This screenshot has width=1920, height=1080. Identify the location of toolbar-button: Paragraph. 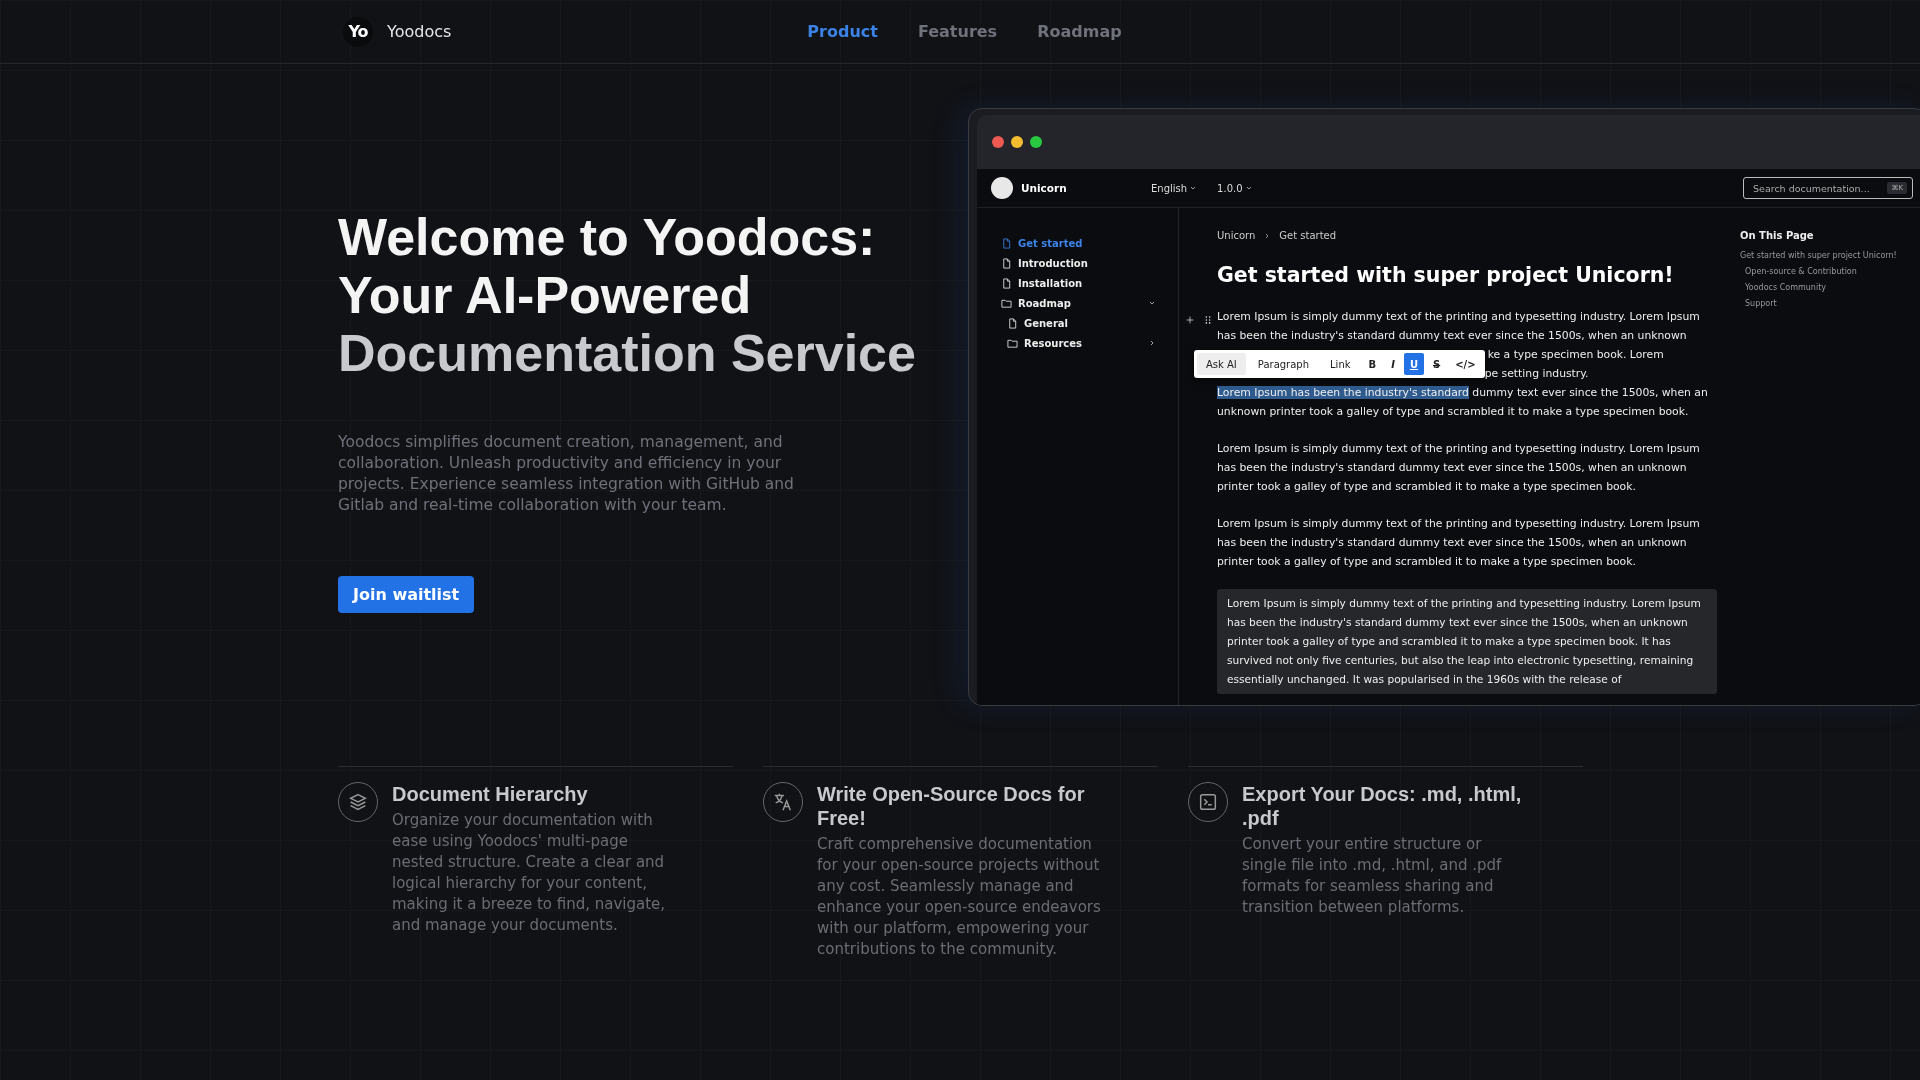
(1283, 364).